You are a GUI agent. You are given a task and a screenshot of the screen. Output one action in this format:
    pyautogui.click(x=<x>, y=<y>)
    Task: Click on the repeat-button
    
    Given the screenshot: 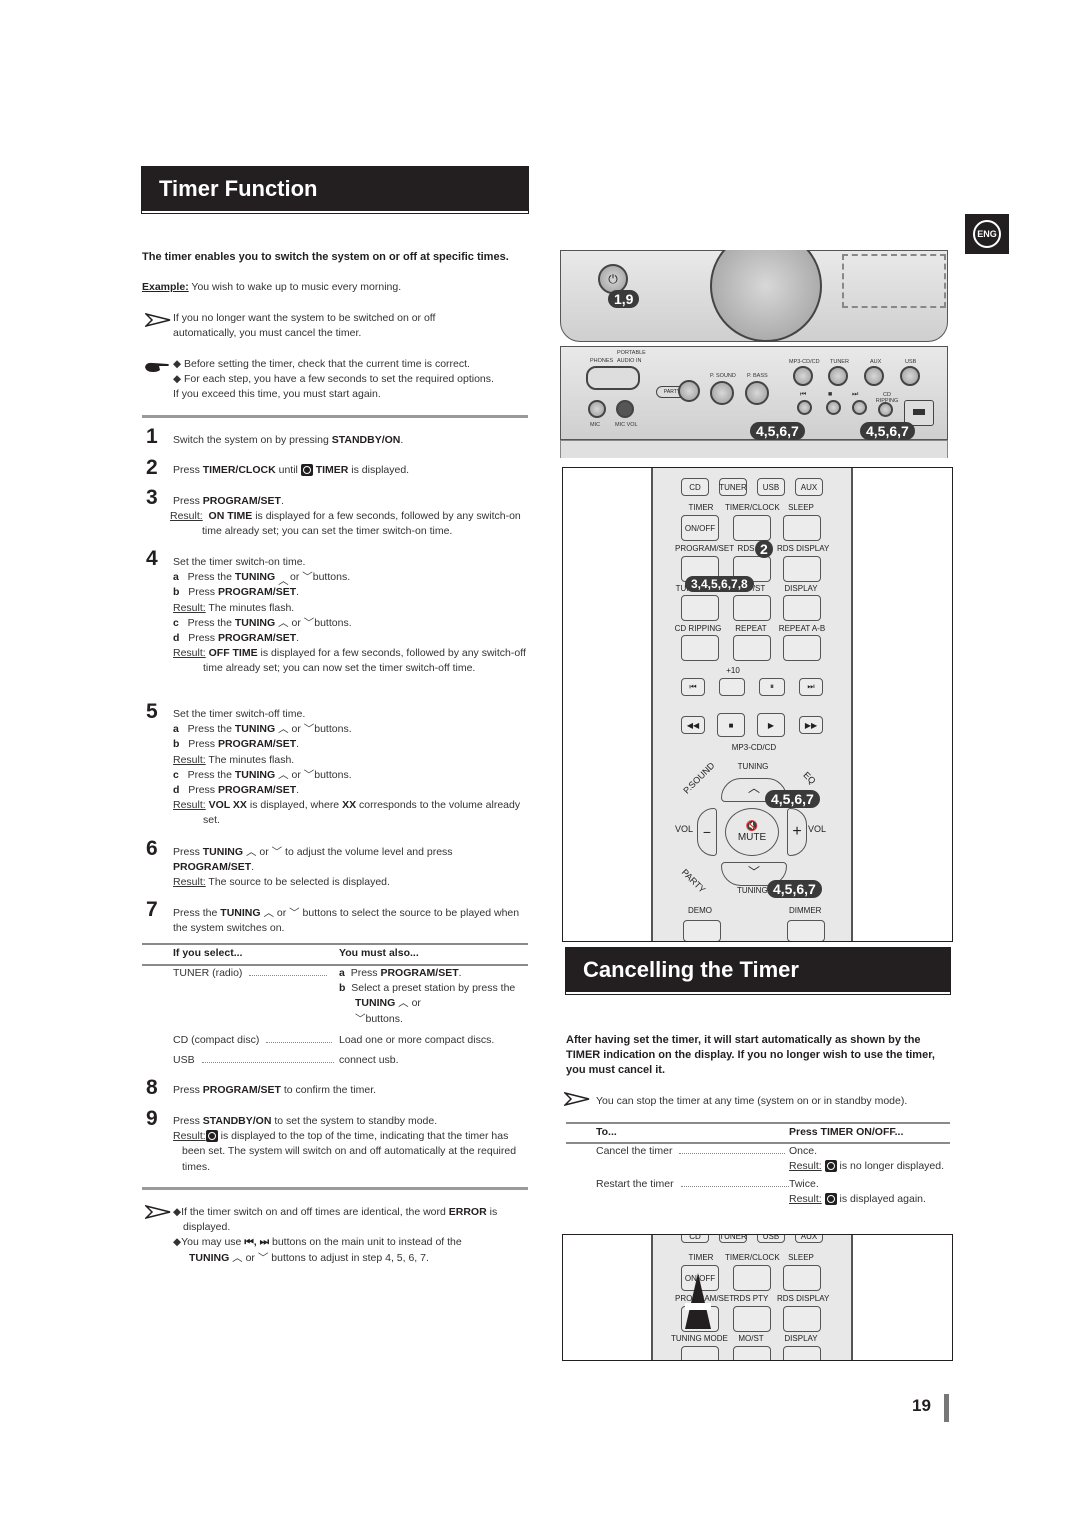 What is the action you would take?
    pyautogui.click(x=752, y=648)
    